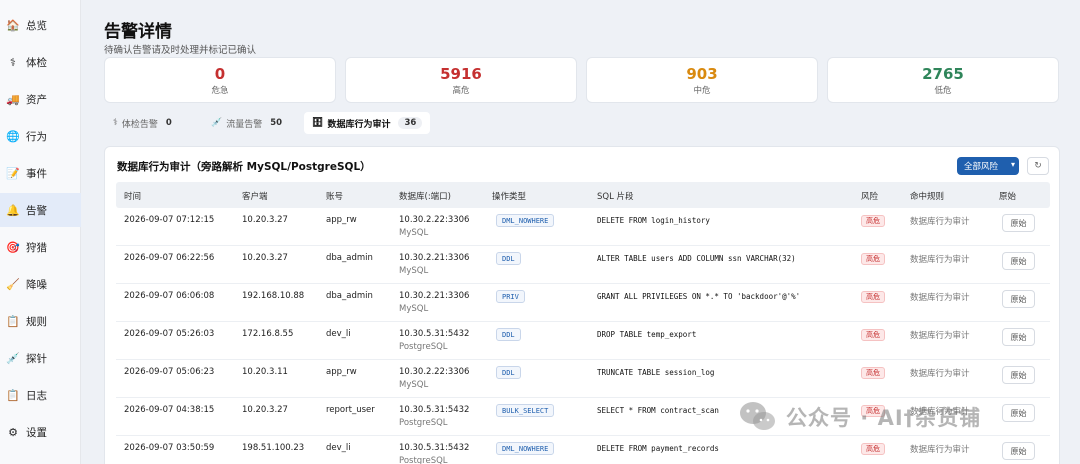 This screenshot has width=1080, height=464. I want to click on truck-icon: 🚚, so click(13, 99).